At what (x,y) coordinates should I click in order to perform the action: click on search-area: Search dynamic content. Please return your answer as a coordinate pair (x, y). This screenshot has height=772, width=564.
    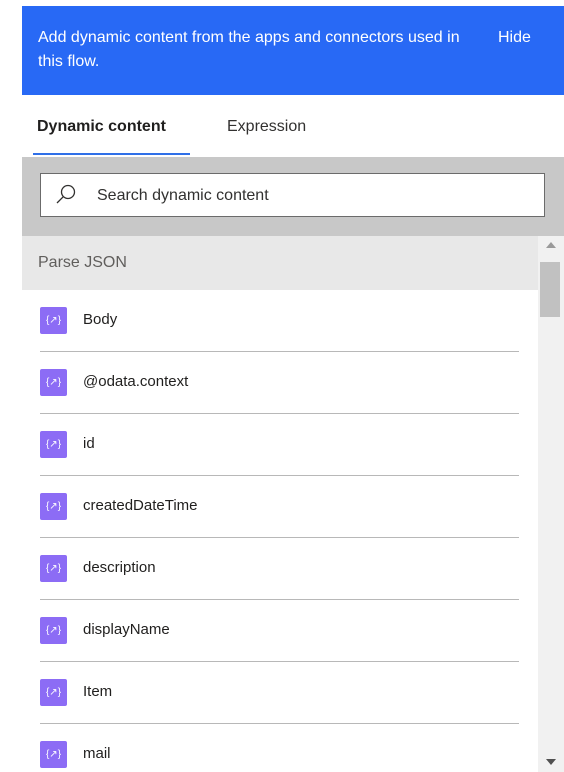
    Looking at the image, I should click on (293, 196).